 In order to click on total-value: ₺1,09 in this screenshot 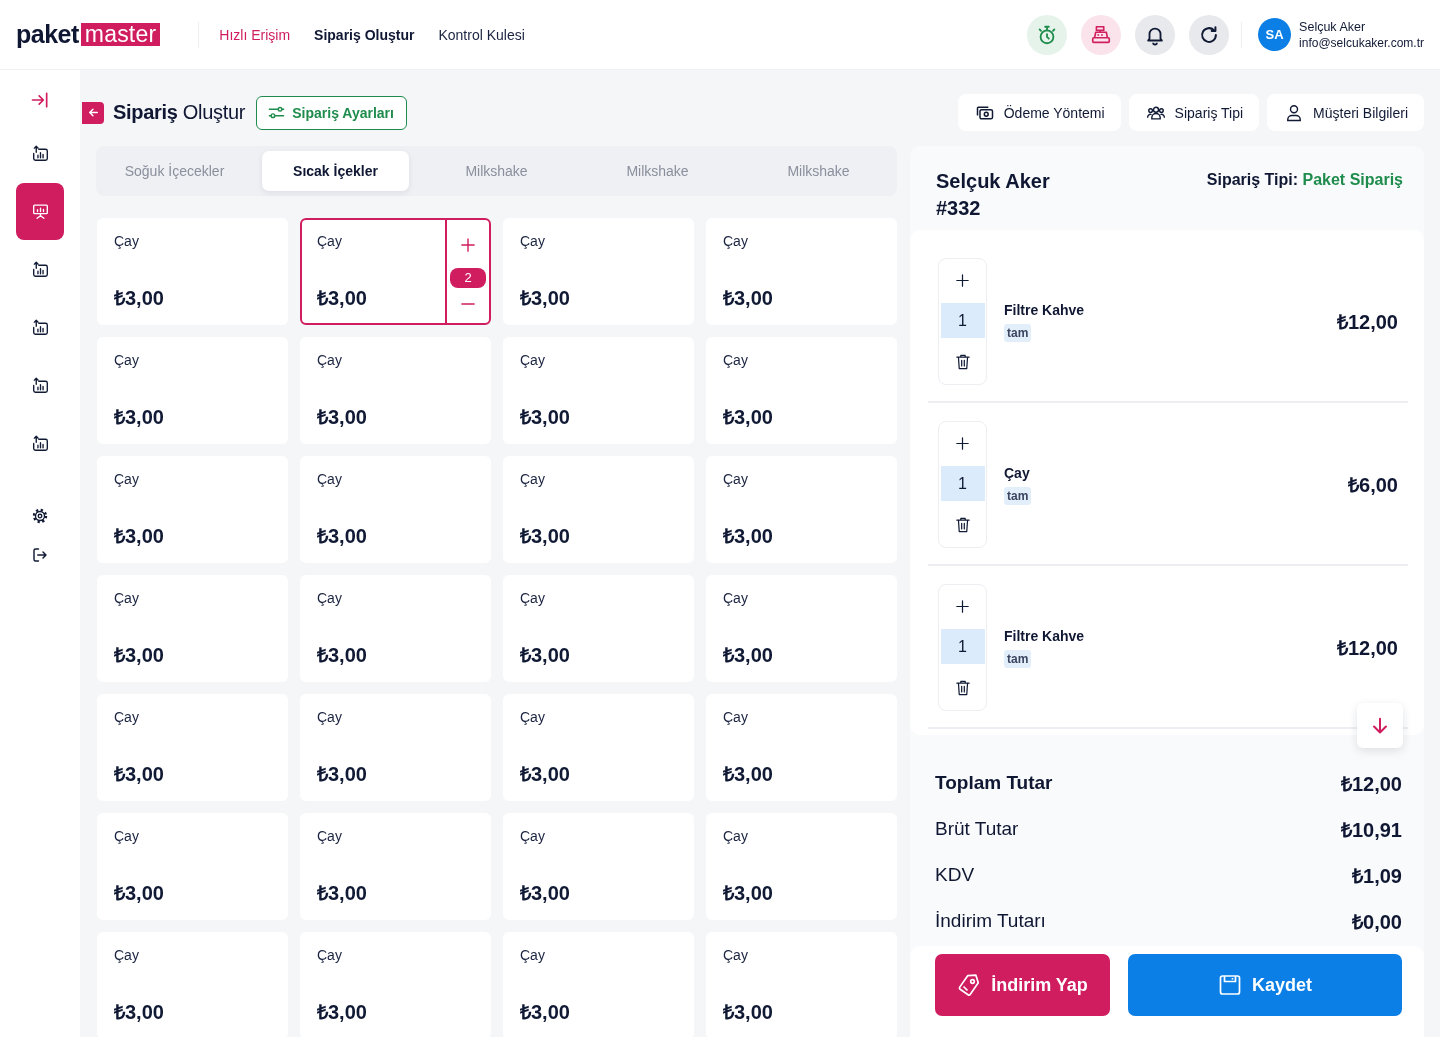, I will do `click(1377, 876)`.